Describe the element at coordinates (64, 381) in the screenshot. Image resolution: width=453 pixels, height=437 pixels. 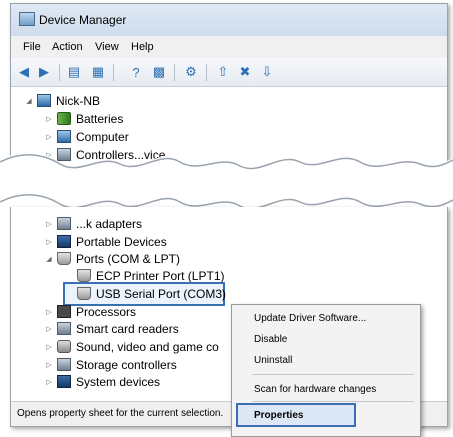
I see `system-icon` at that location.